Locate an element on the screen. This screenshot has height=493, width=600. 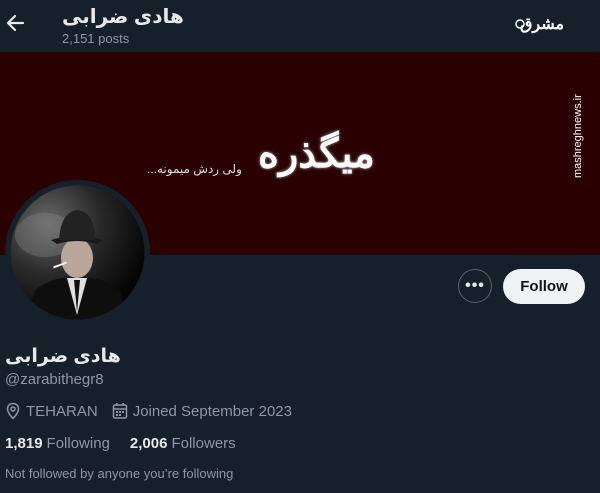
followers-count: 2,006 is located at coordinates (148, 443).